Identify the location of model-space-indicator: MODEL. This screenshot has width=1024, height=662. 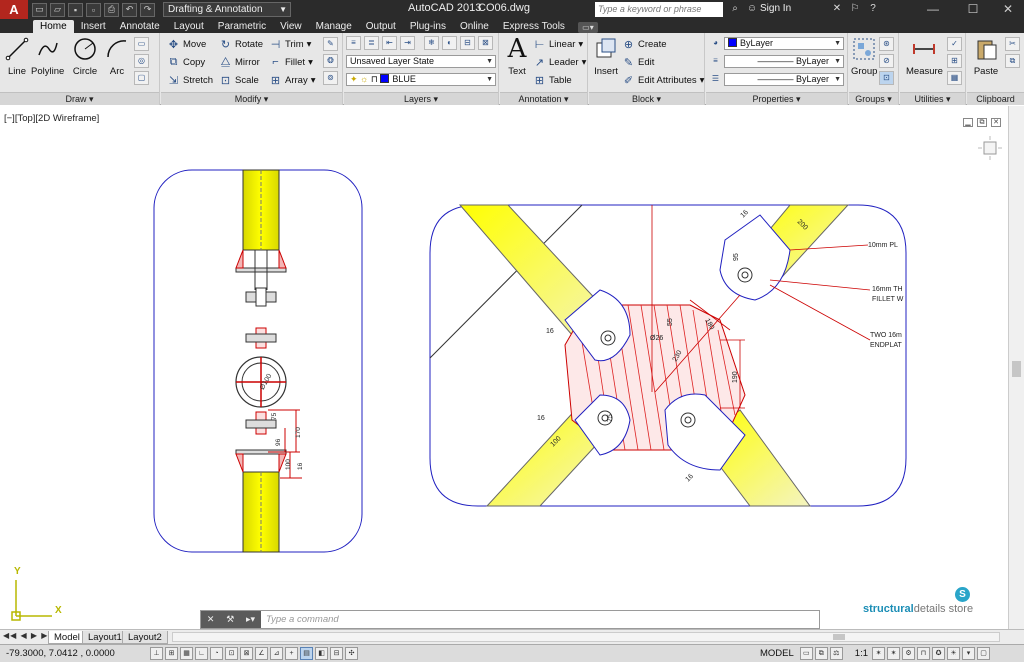
(777, 653).